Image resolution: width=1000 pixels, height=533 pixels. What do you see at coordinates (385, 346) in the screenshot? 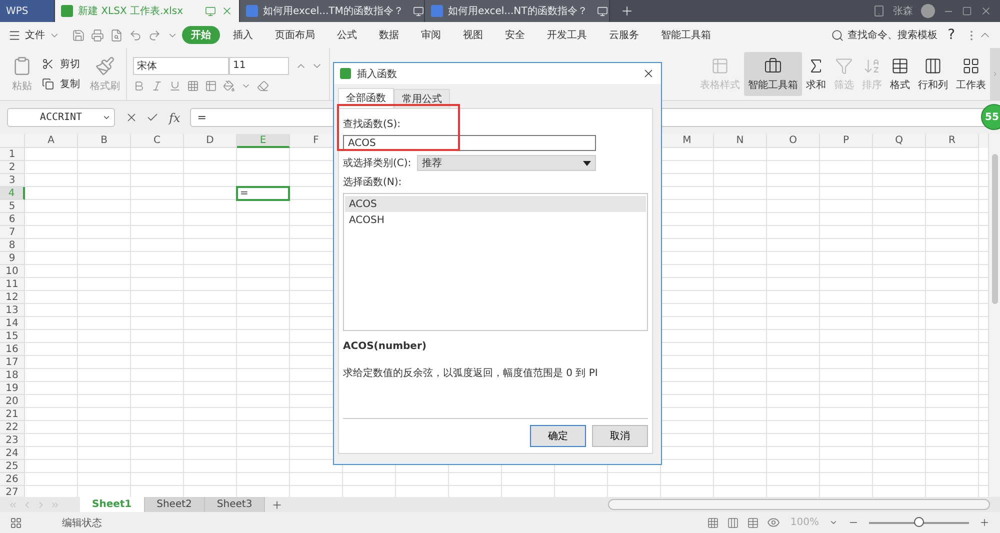
I see `function-signature: ACOS(number)` at bounding box center [385, 346].